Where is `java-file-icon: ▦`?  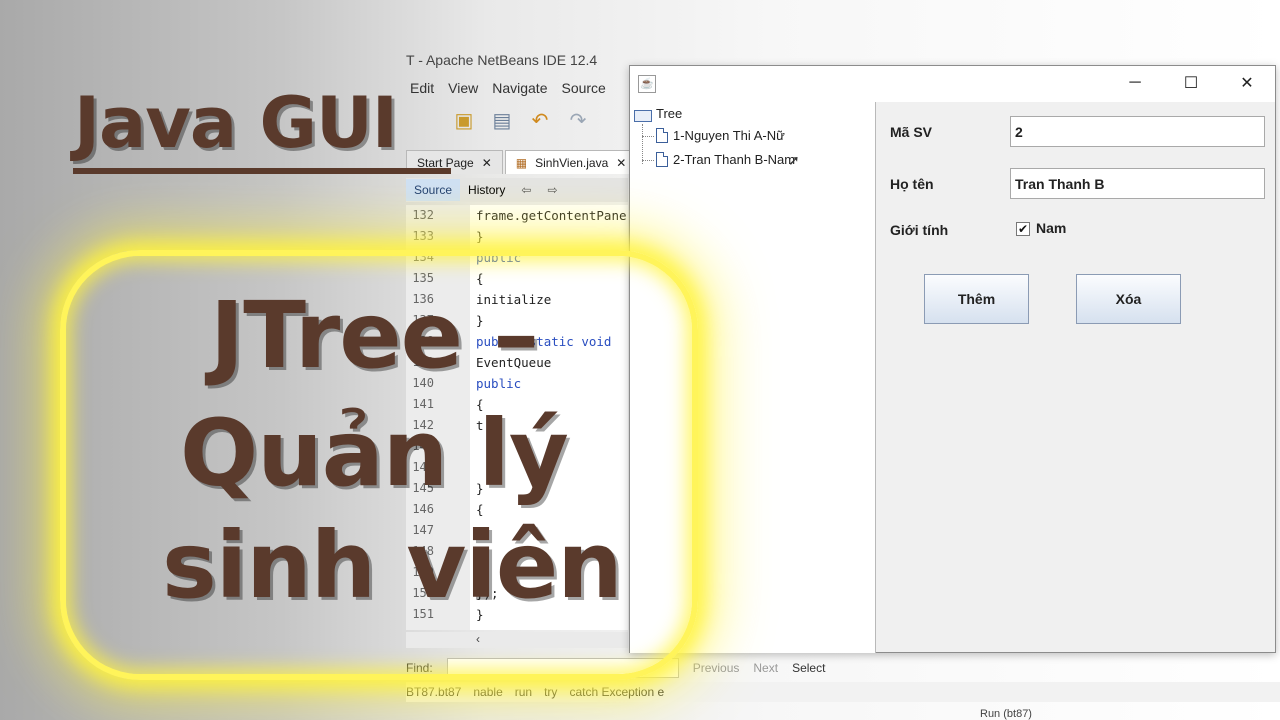
java-file-icon: ▦ is located at coordinates (521, 162).